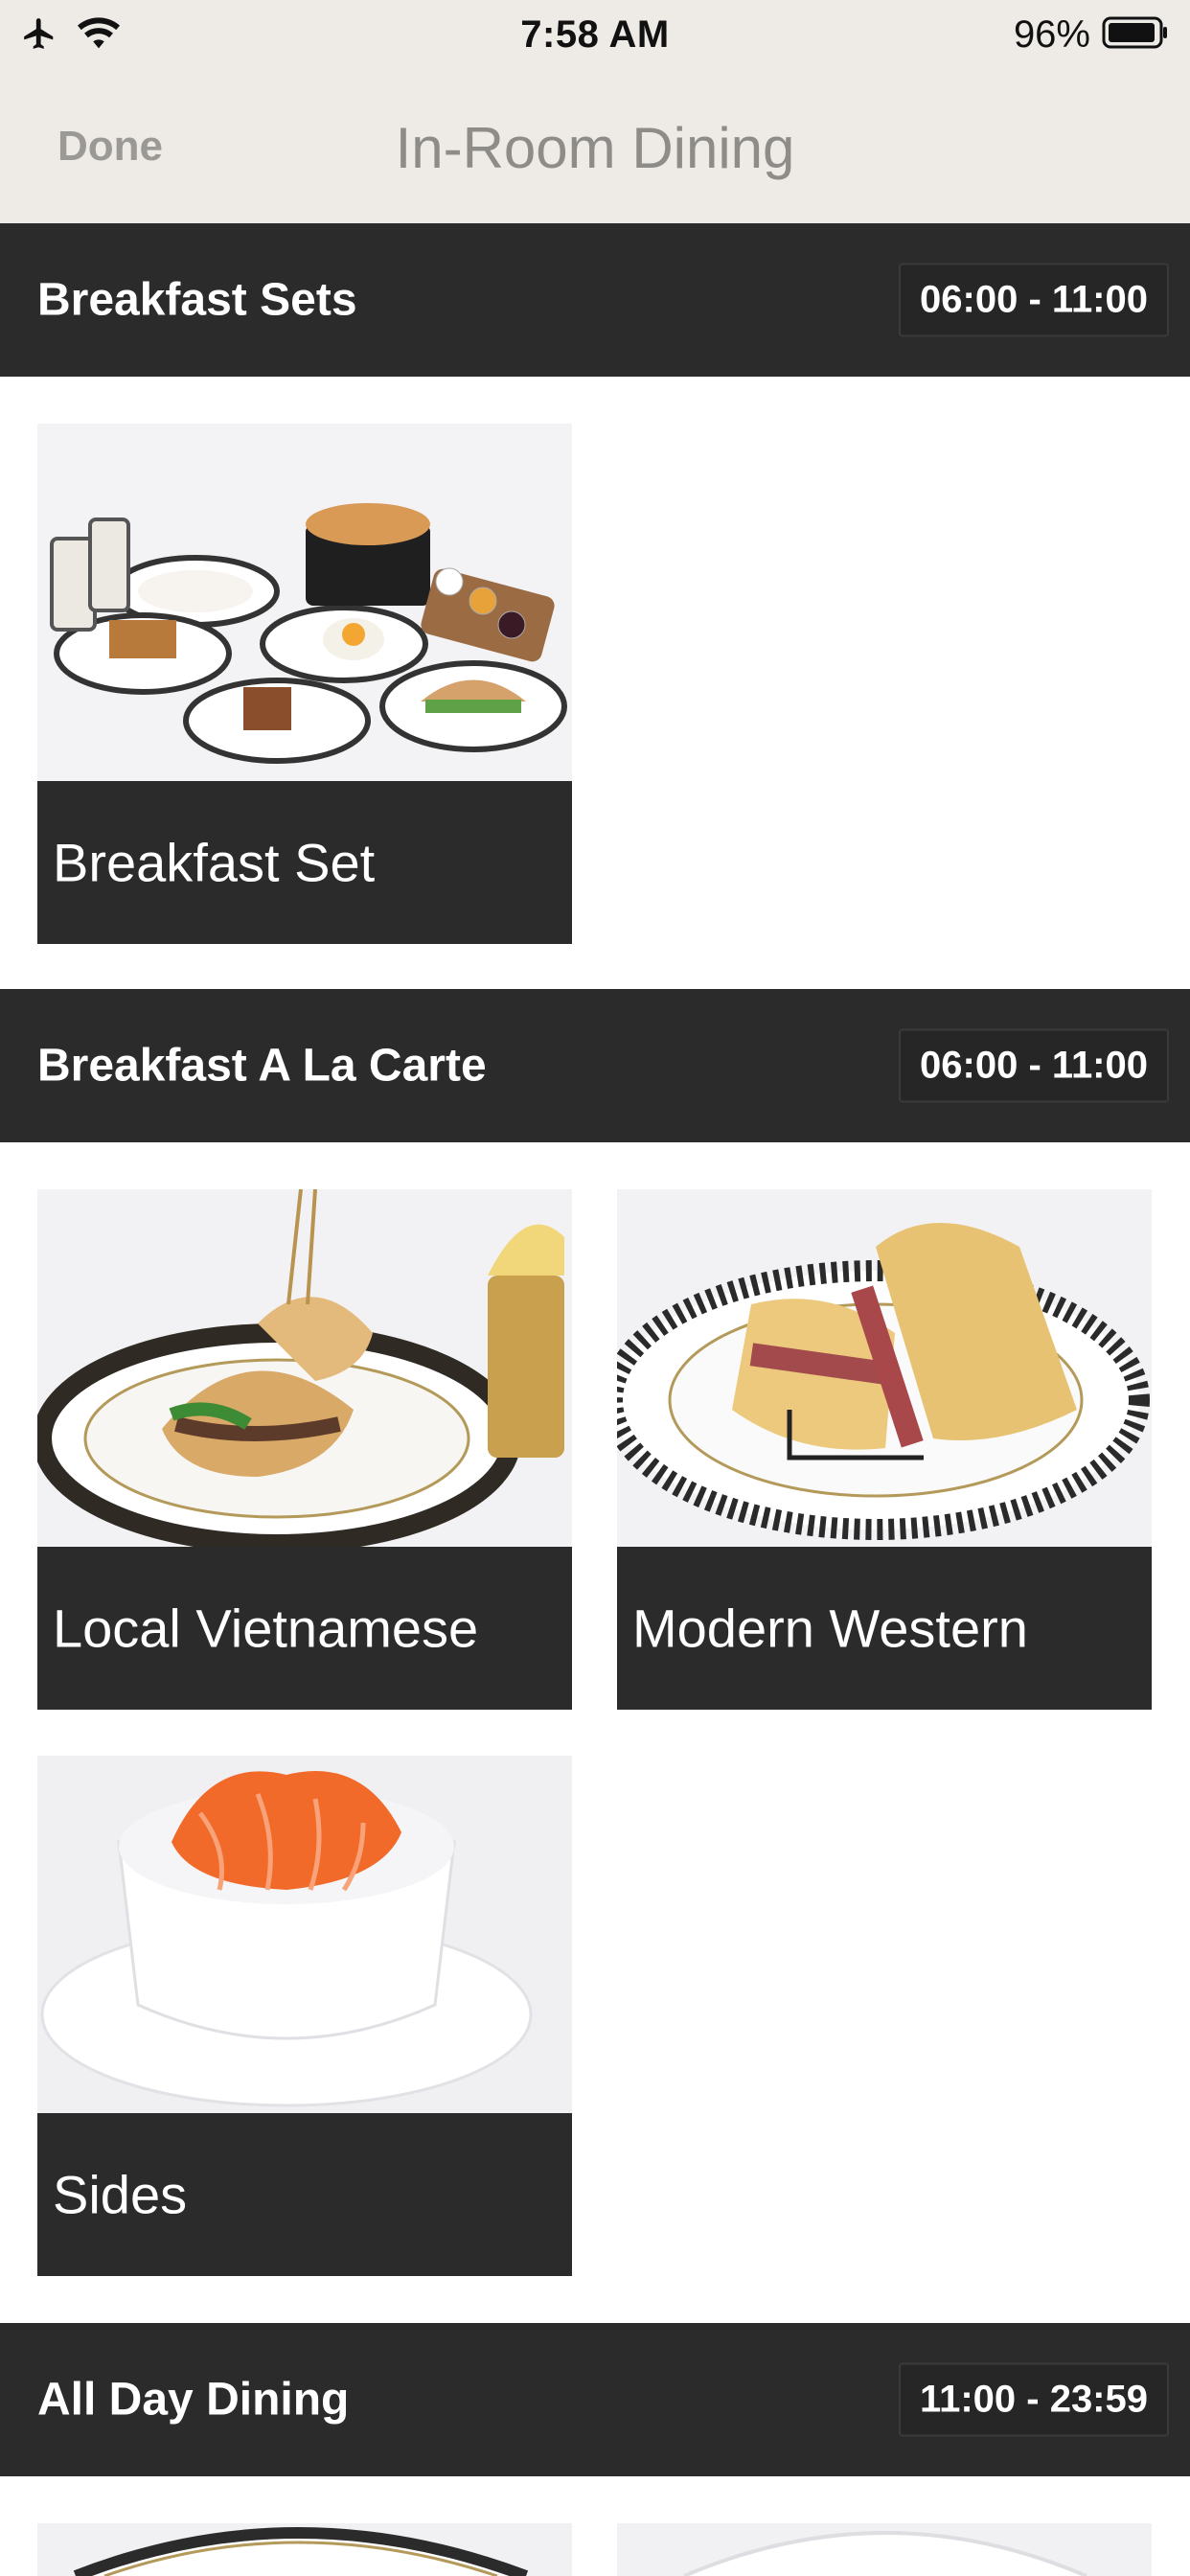 The image size is (1190, 2576). Describe the element at coordinates (595, 2399) in the screenshot. I see `section-header-all-day-dining: All Day Dining 11:00 - 23:59` at that location.